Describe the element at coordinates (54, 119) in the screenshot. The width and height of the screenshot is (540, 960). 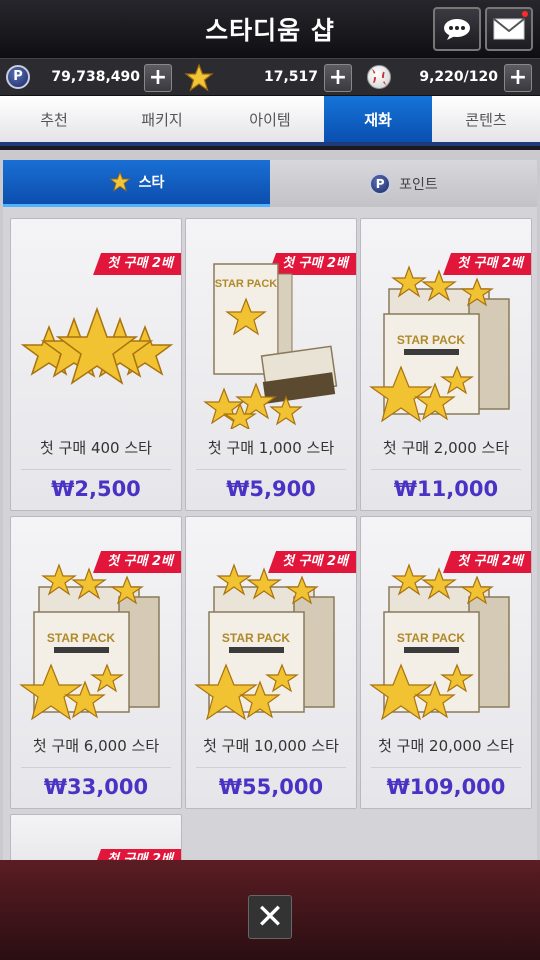
I see `tab-recommended: 추천` at that location.